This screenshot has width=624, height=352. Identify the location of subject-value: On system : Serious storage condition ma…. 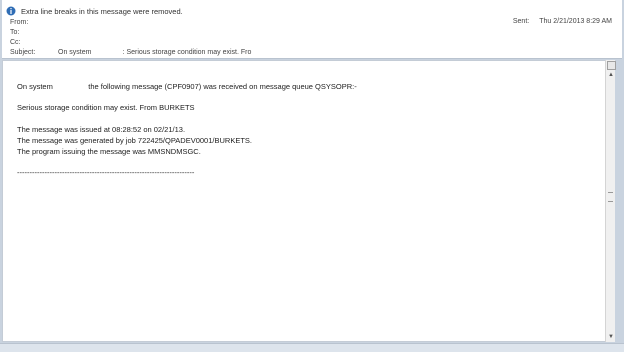
(155, 52).